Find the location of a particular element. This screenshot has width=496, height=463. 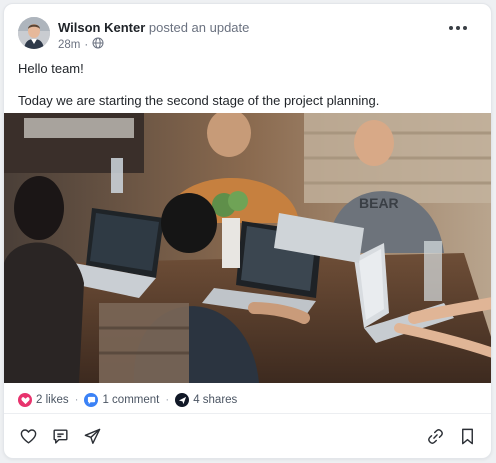

author-name: Wilson Kenter is located at coordinates (101, 27).